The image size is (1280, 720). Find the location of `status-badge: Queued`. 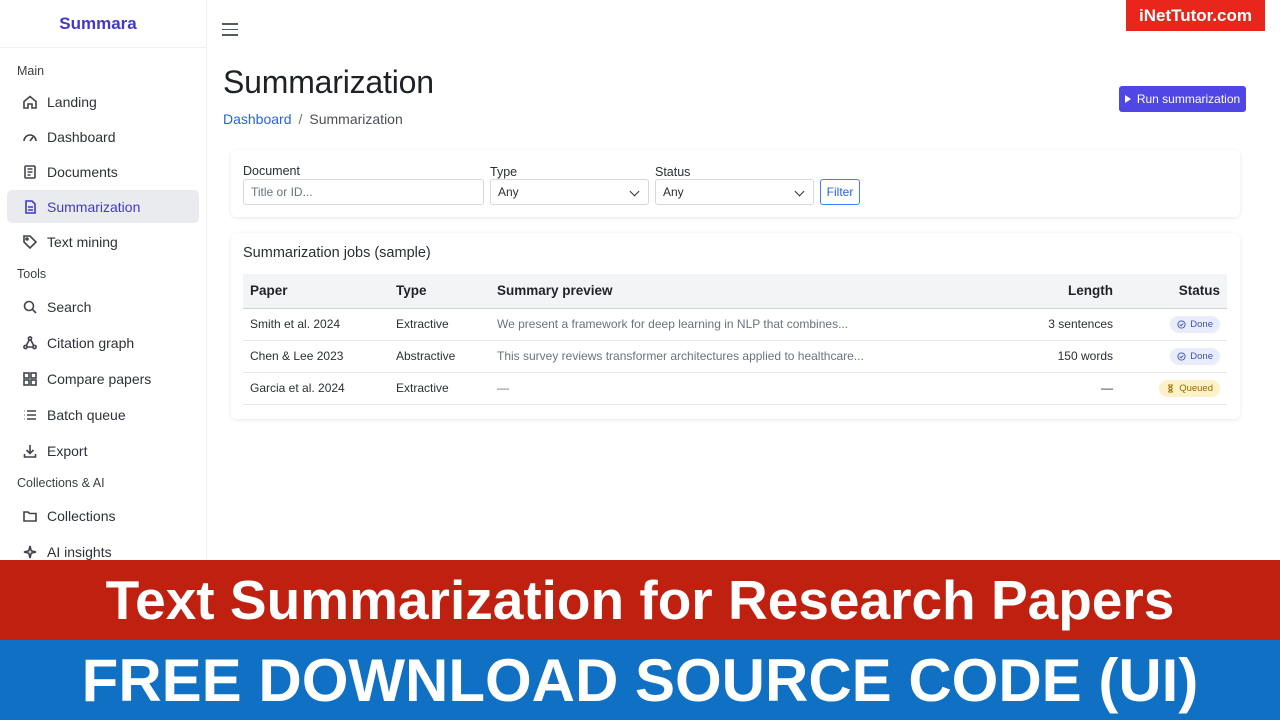

status-badge: Queued is located at coordinates (1189, 388).